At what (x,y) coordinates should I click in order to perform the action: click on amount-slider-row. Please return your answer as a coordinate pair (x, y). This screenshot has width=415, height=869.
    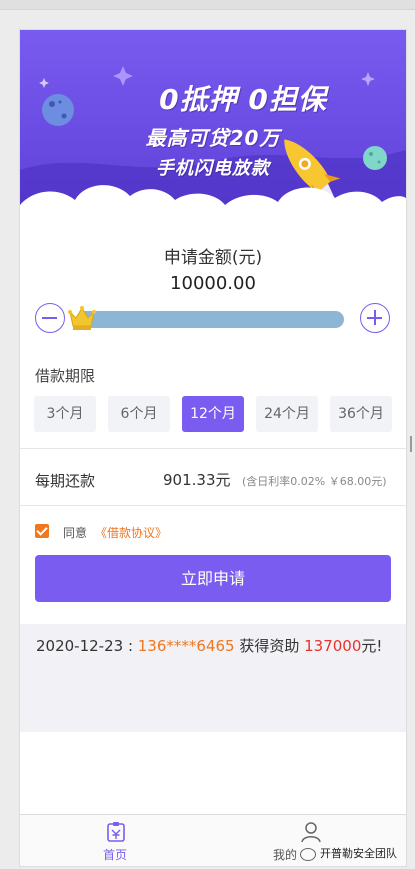
    Looking at the image, I should click on (213, 318).